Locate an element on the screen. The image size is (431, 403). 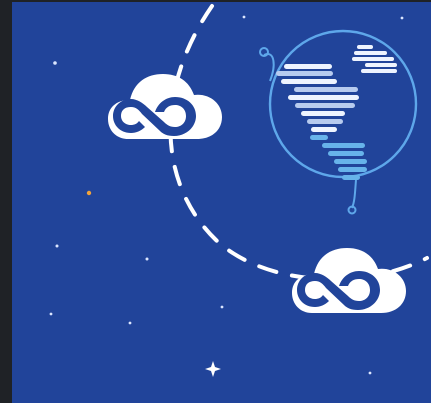
upper-cloud-link-icon is located at coordinates (165, 106).